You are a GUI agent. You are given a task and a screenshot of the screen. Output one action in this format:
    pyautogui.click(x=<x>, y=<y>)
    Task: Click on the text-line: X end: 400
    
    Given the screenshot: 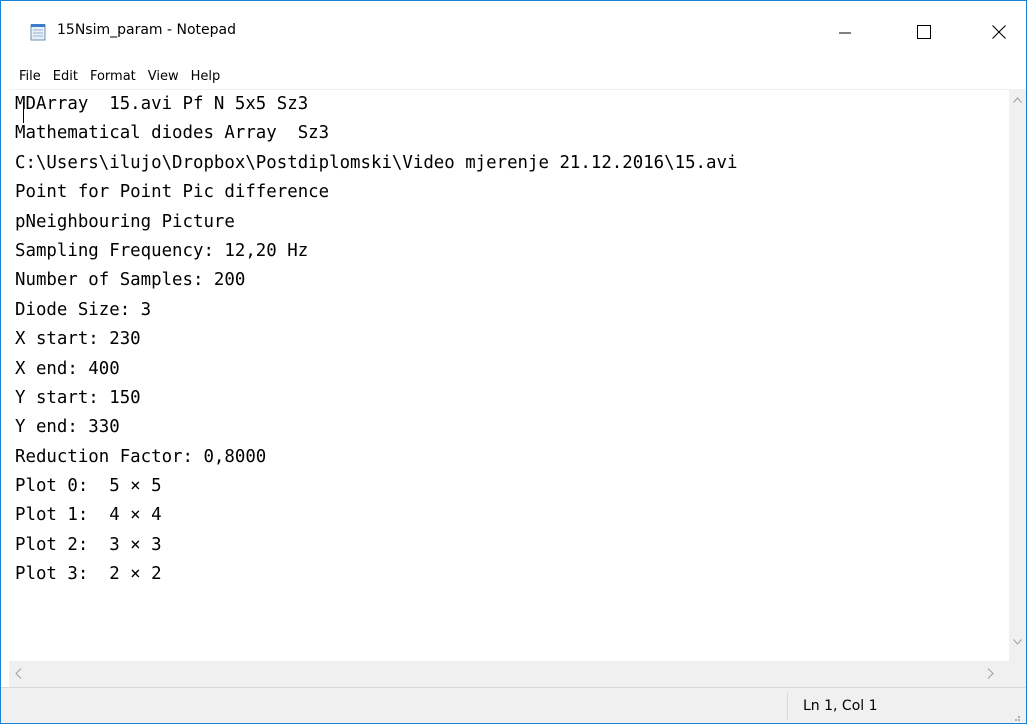 What is the action you would take?
    pyautogui.click(x=67, y=368)
    